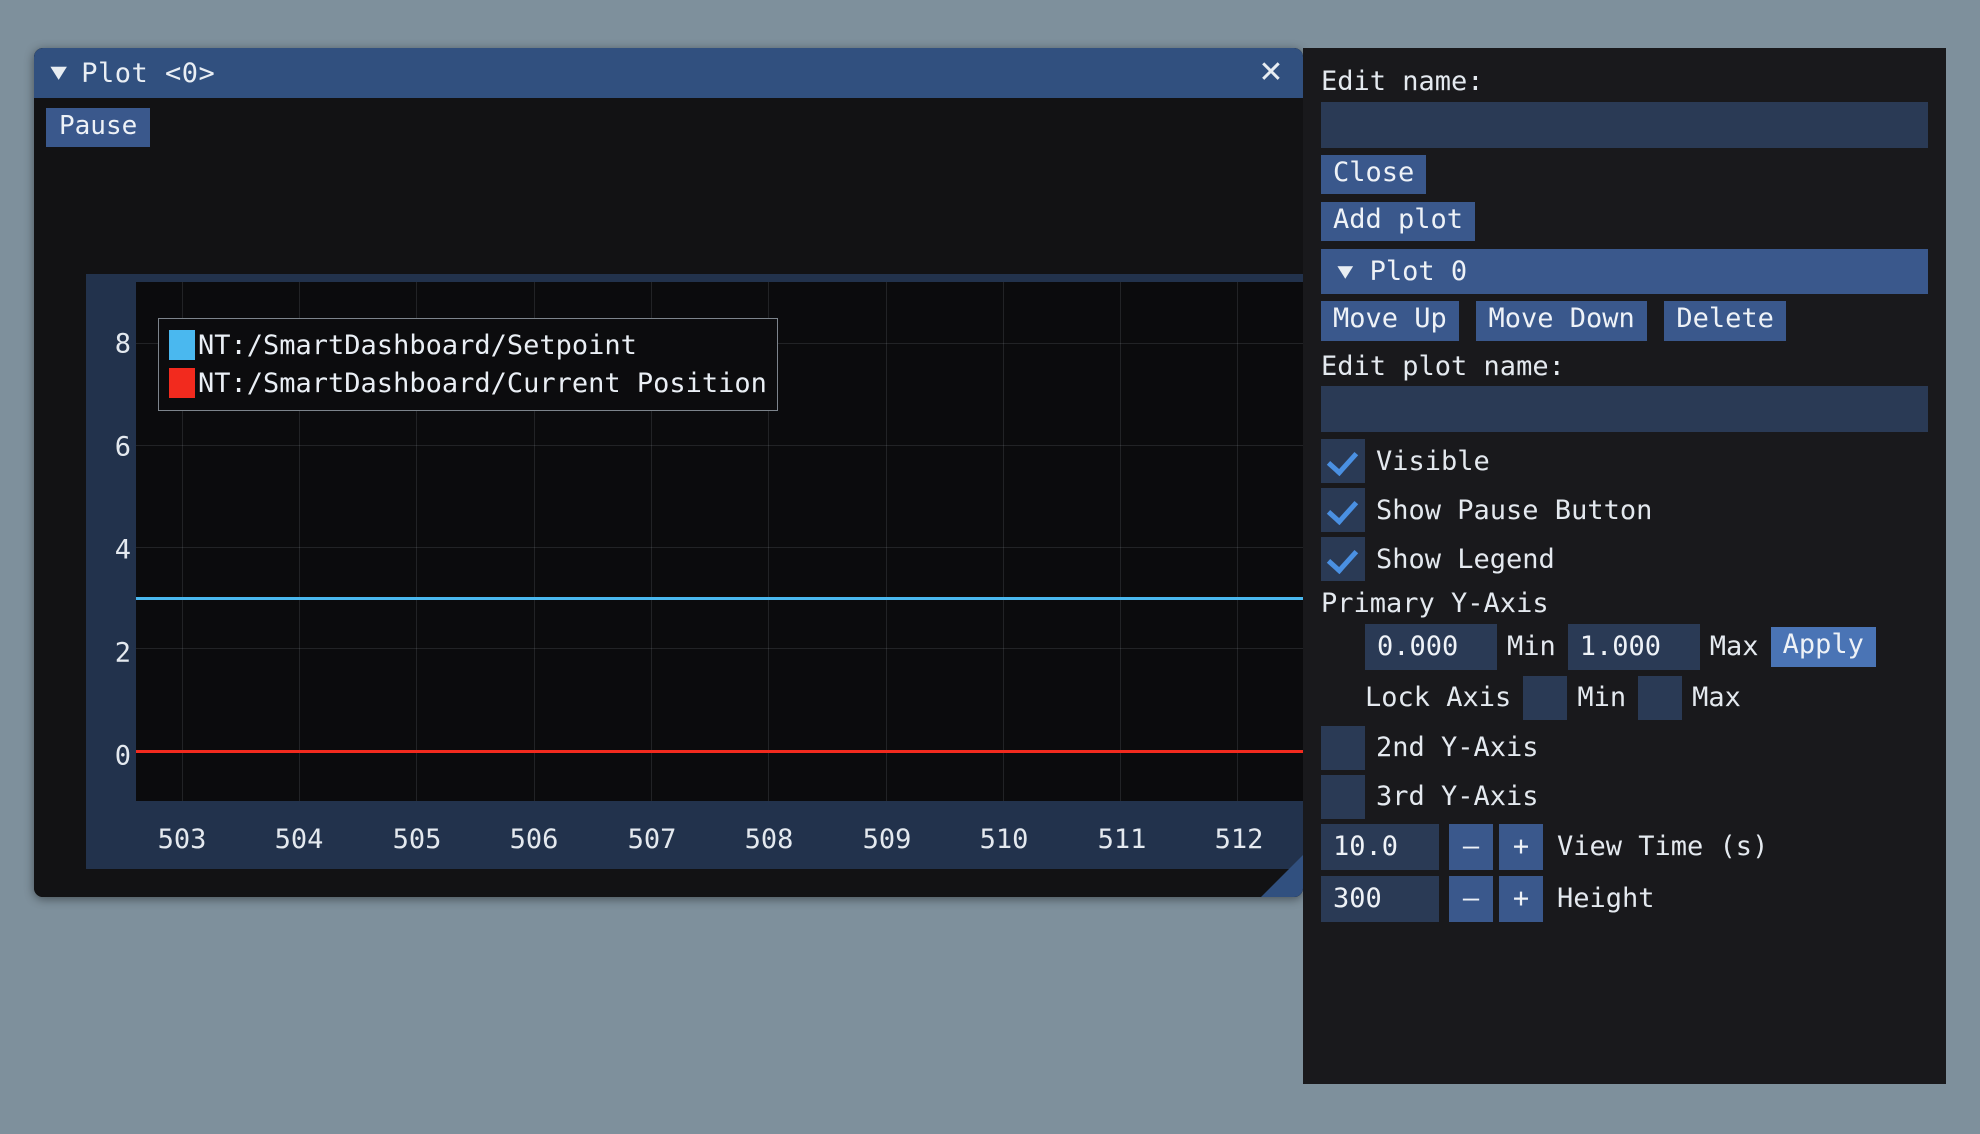  Describe the element at coordinates (1343, 747) in the screenshot. I see `second-y-axis-checkbox` at that location.